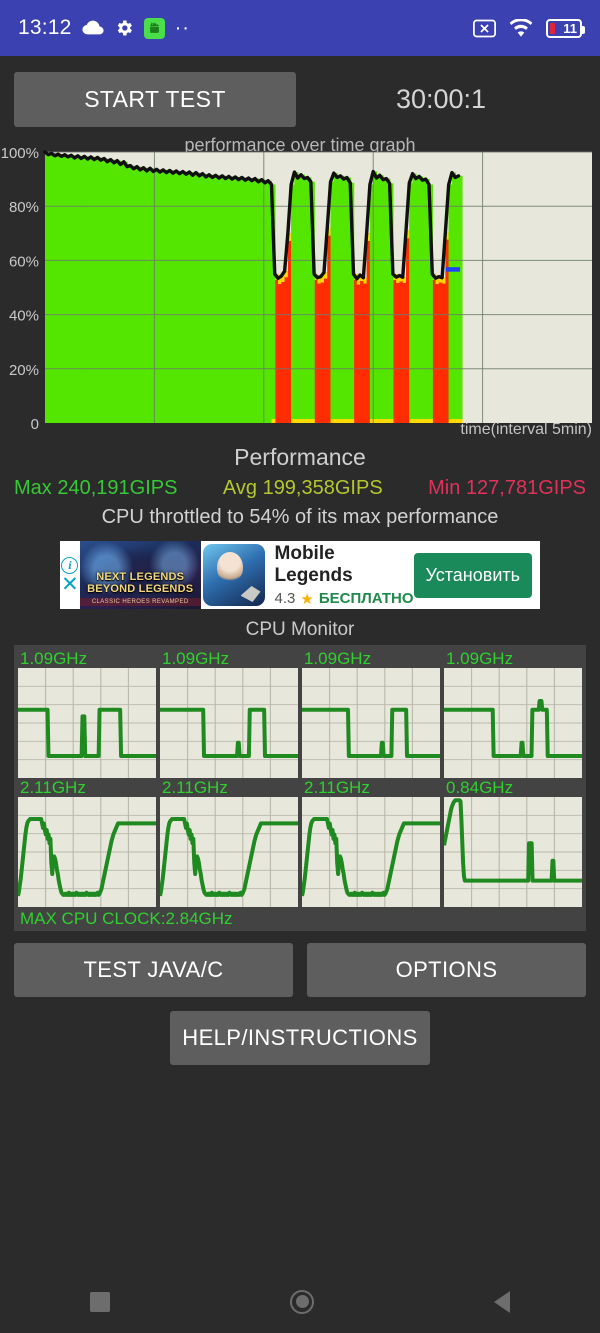 The width and height of the screenshot is (600, 1333). I want to click on max-cpu-clock-label: MAX CPU CLOCK:2.84GHz, so click(126, 918).